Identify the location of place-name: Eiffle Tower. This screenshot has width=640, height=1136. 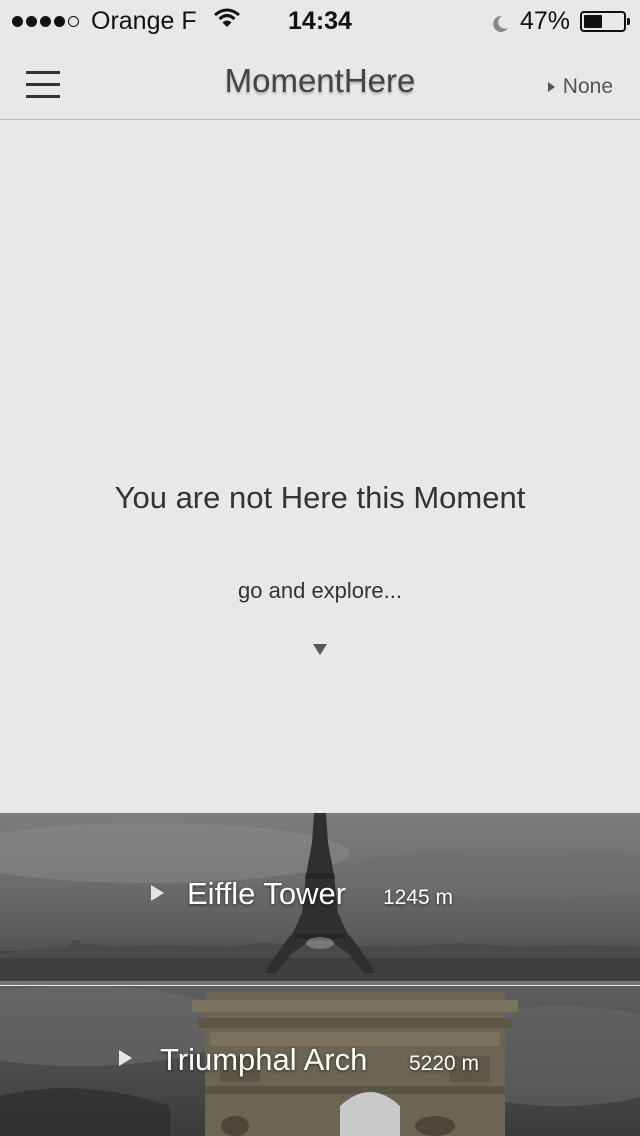
(267, 893).